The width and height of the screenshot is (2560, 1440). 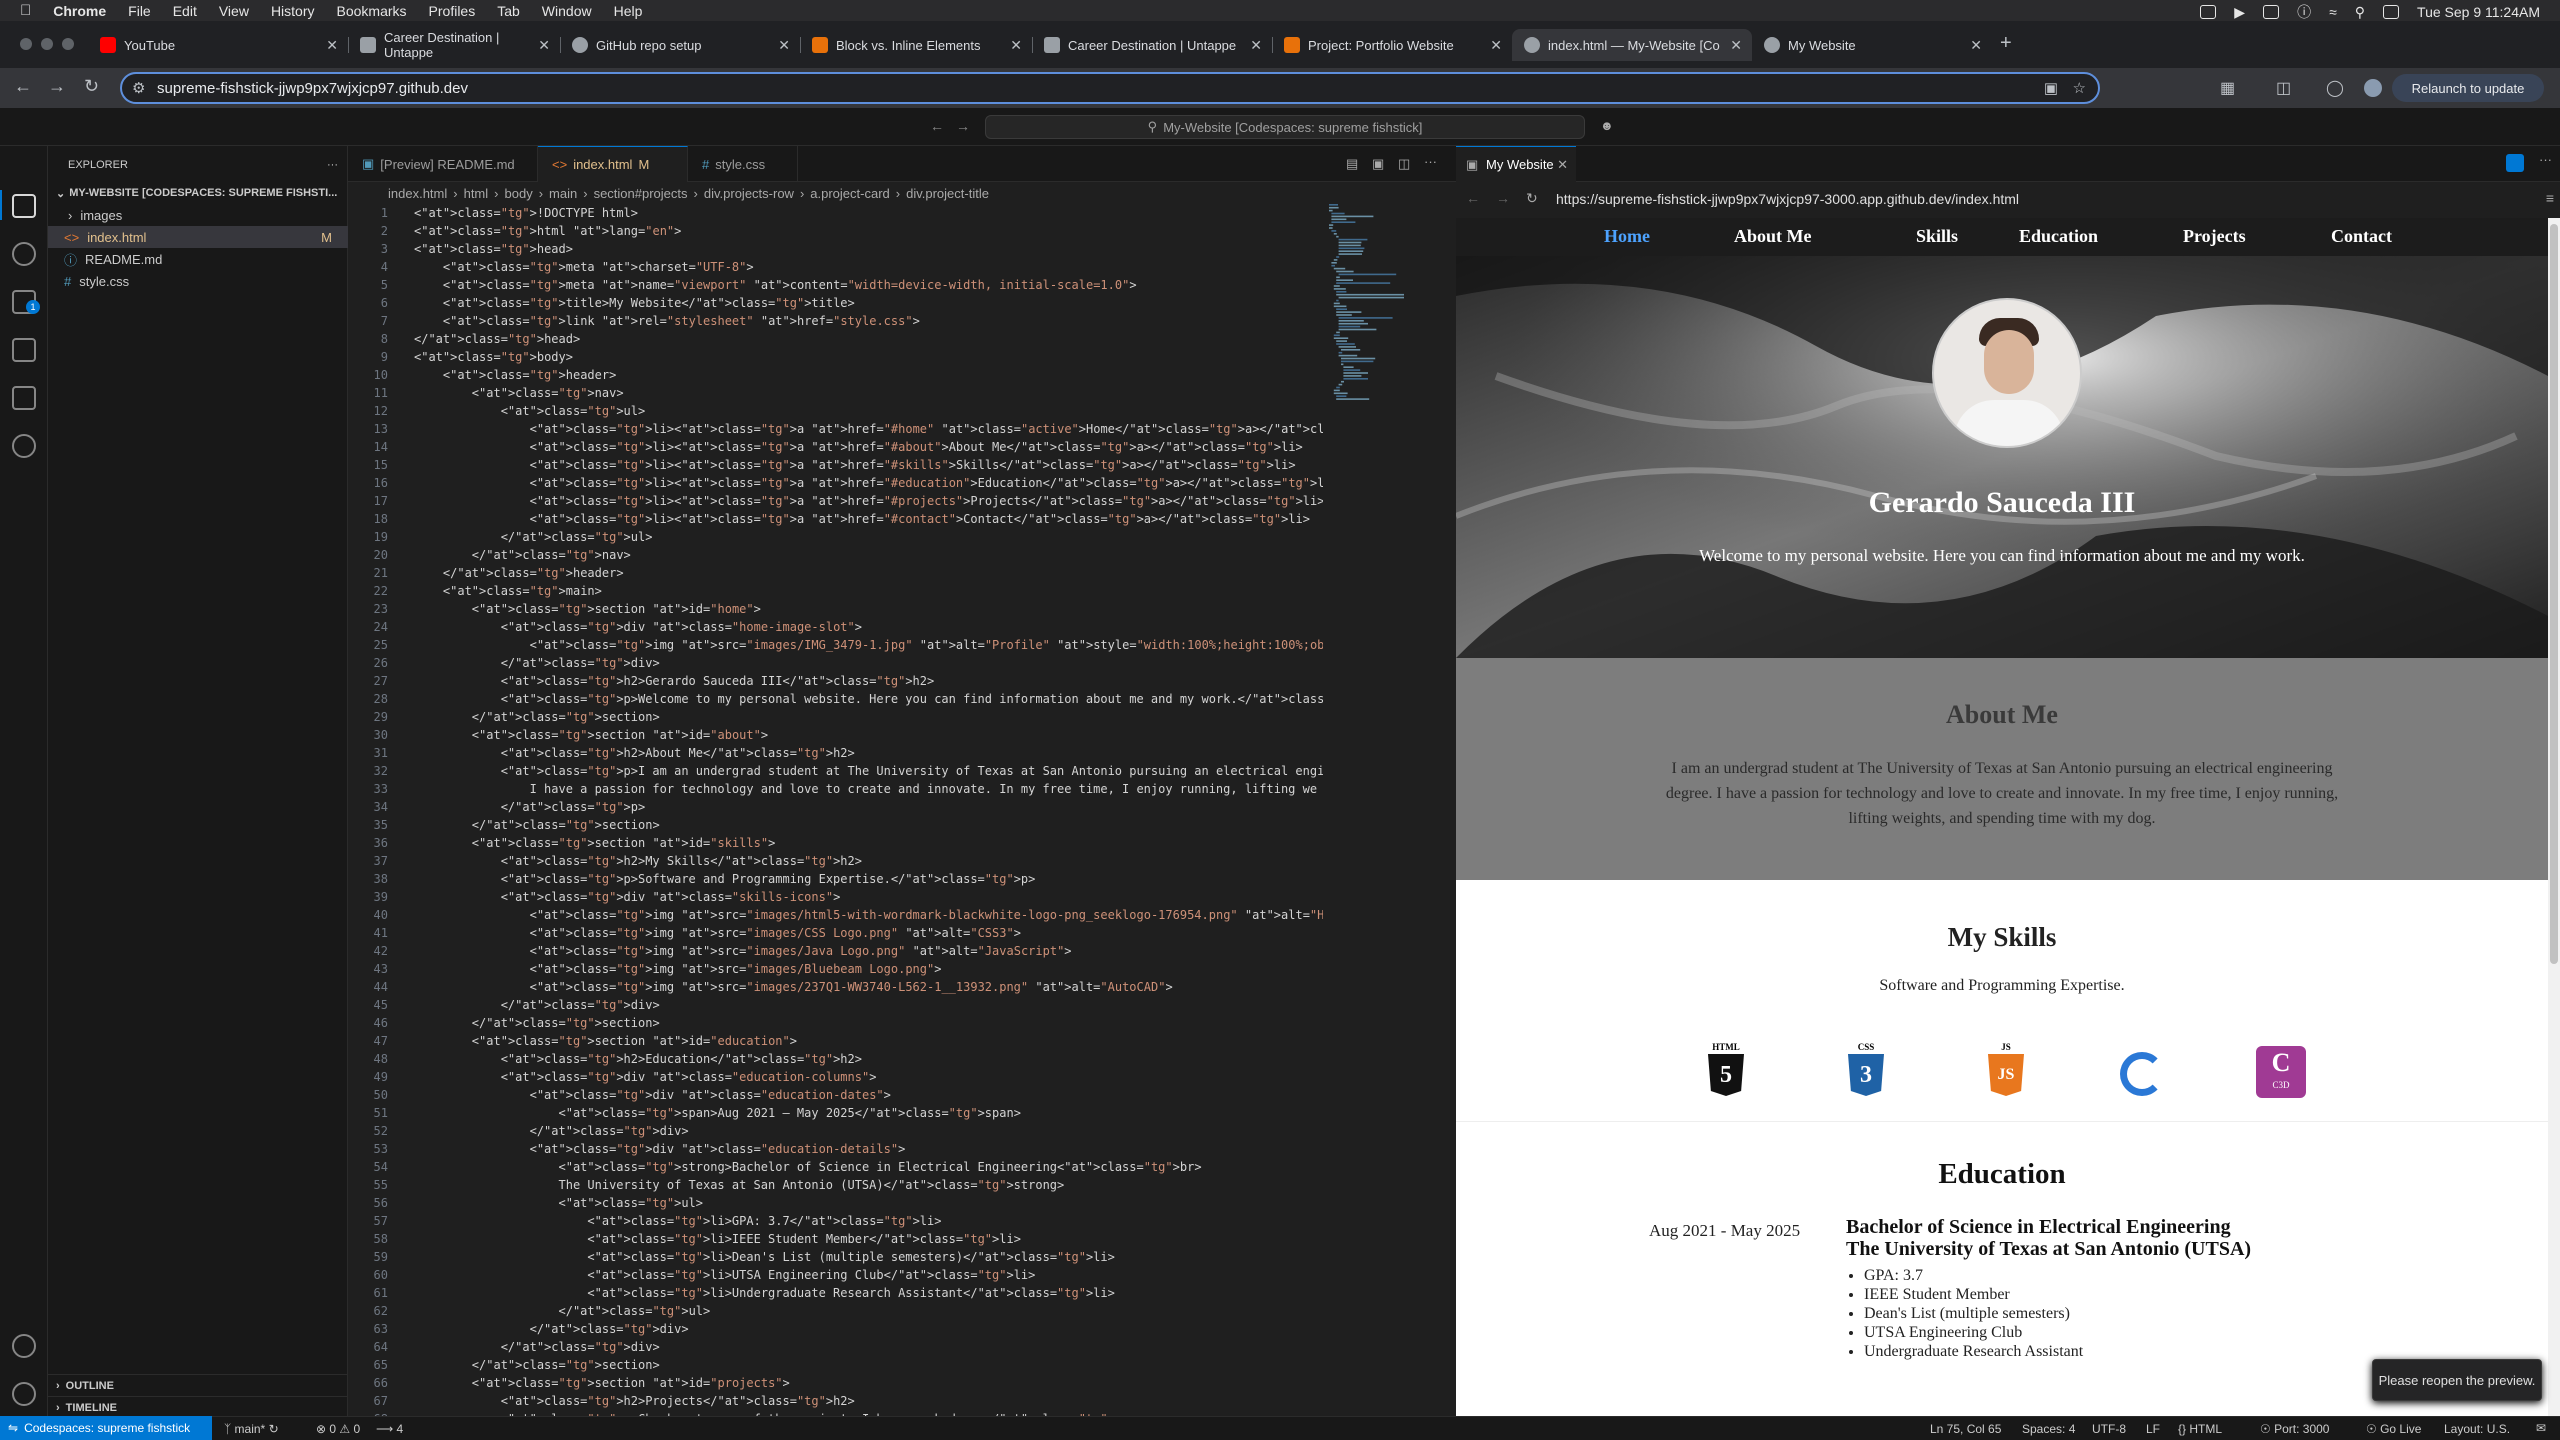 What do you see at coordinates (198, 259) in the screenshot?
I see `tree-item-readme: ⓘ README.md` at bounding box center [198, 259].